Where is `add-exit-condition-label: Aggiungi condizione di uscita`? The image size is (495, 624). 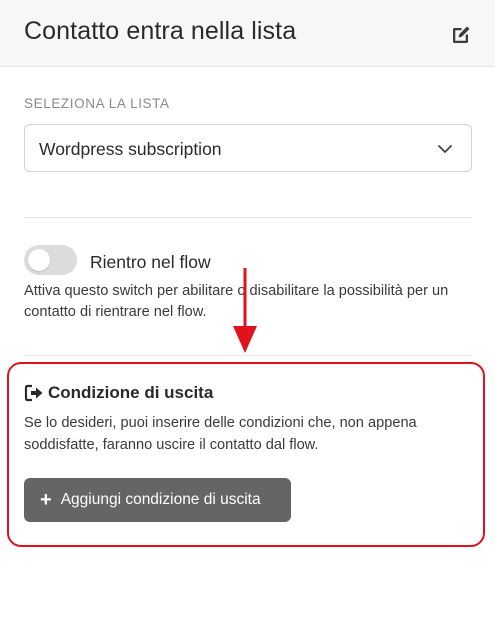 add-exit-condition-label: Aggiungi condizione di uscita is located at coordinates (160, 499).